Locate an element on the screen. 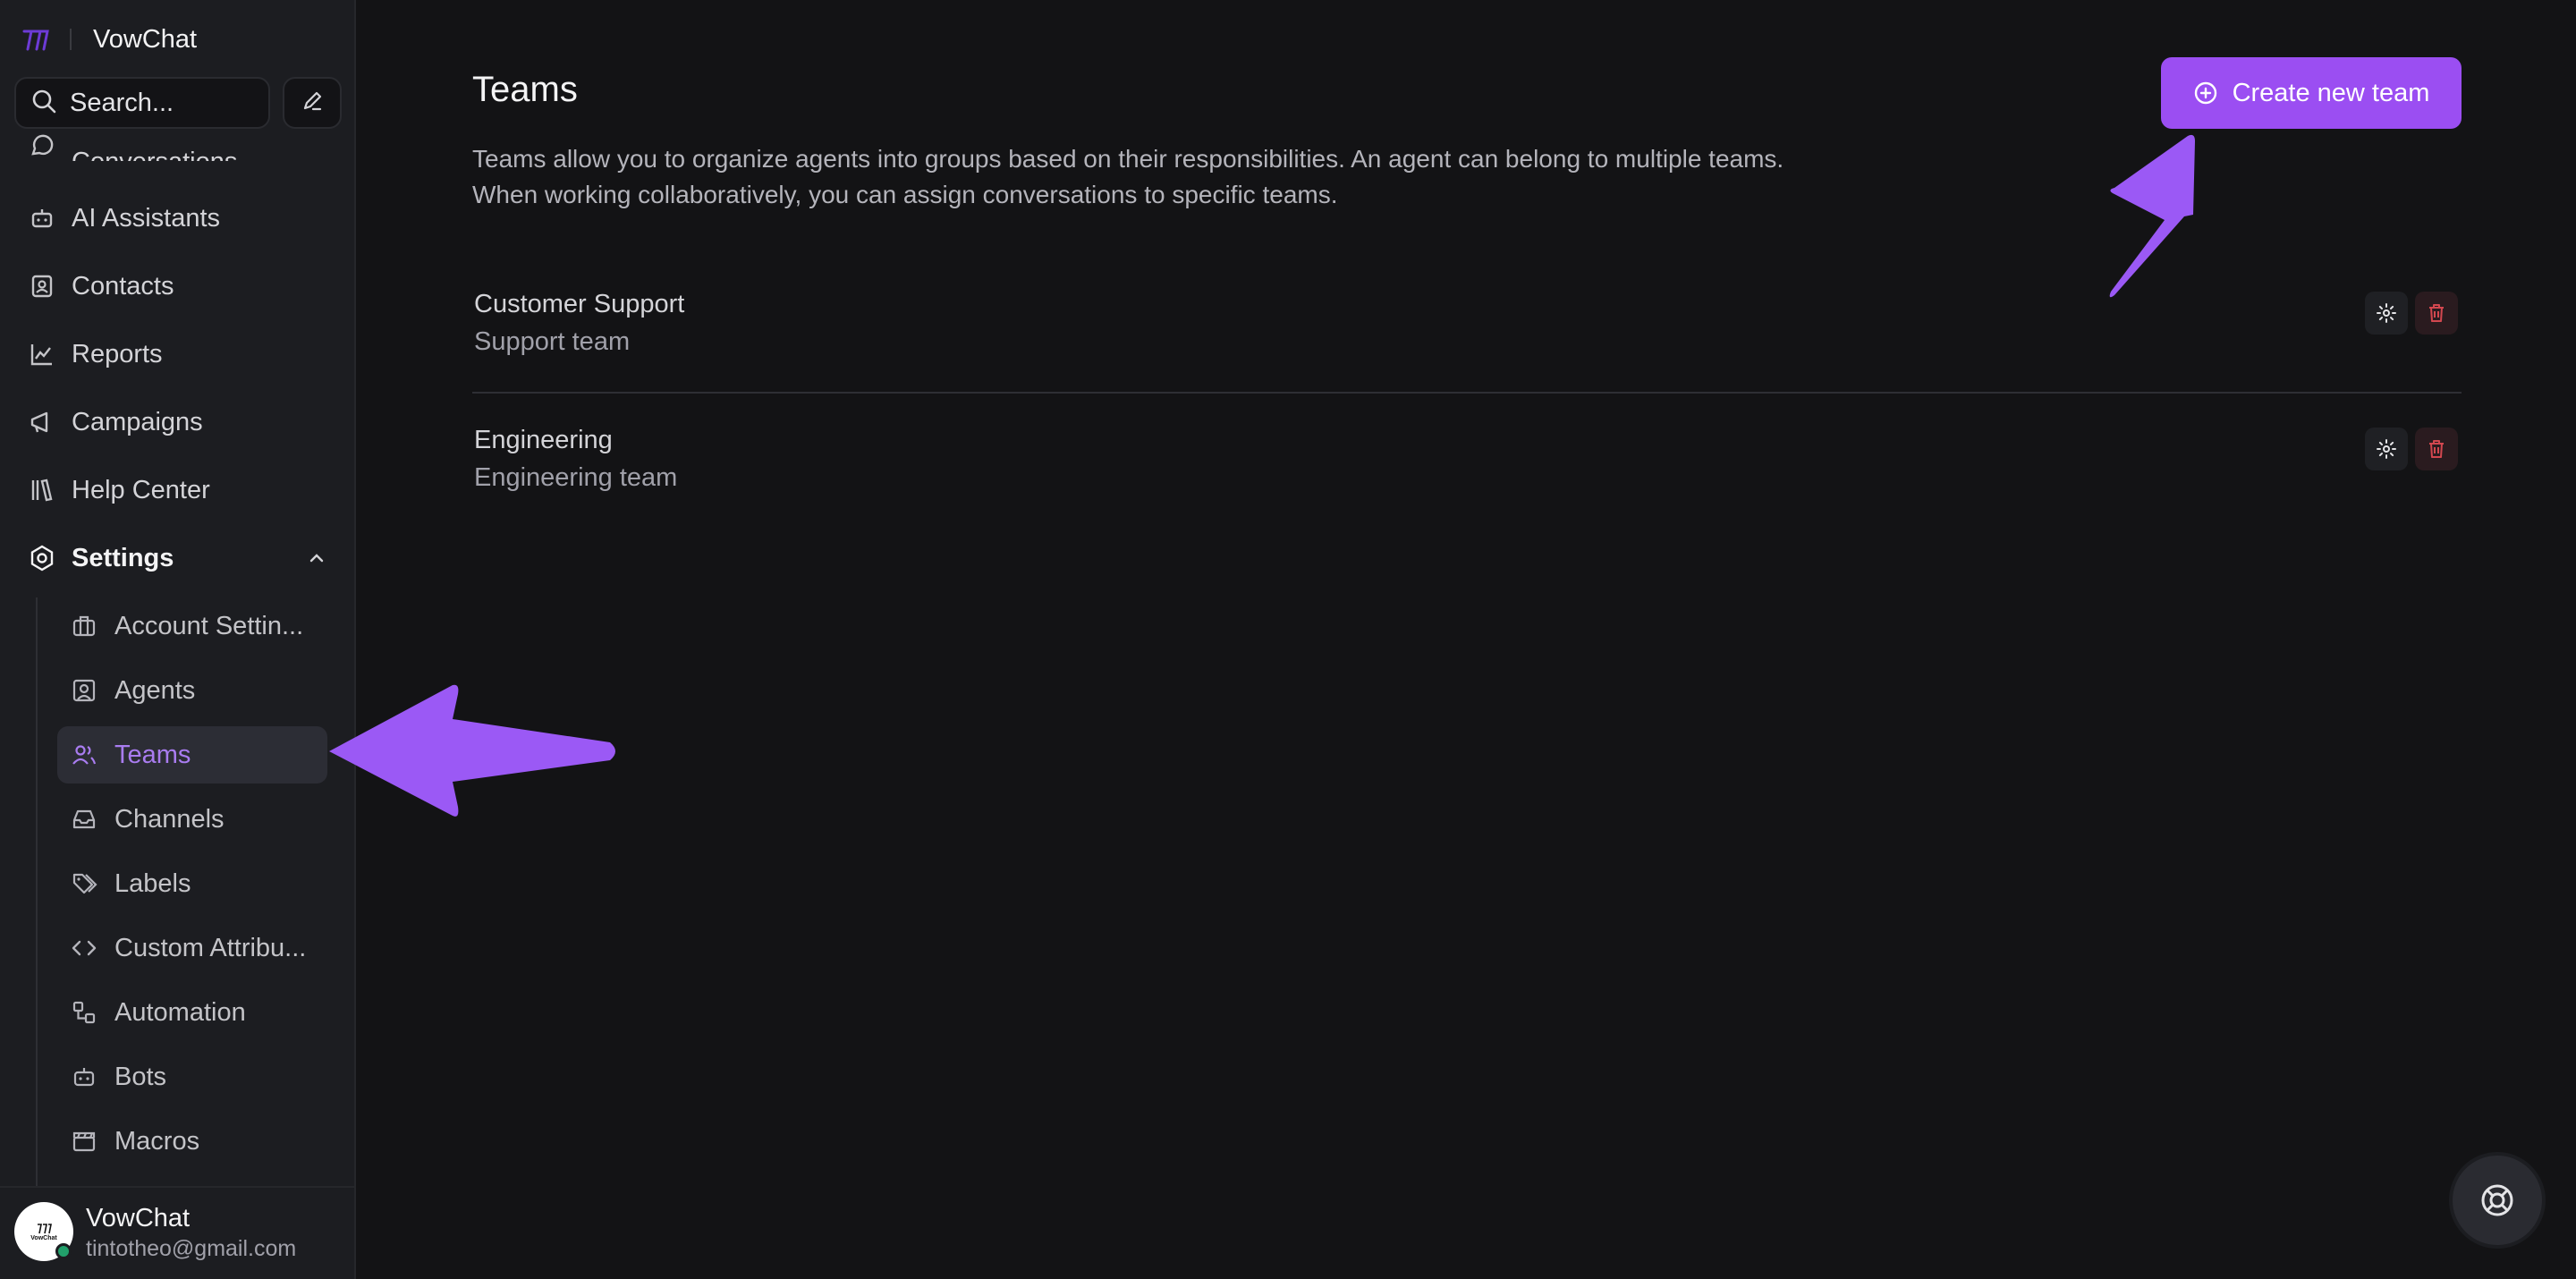 Image resolution: width=2576 pixels, height=1279 pixels. pencil-icon is located at coordinates (312, 103).